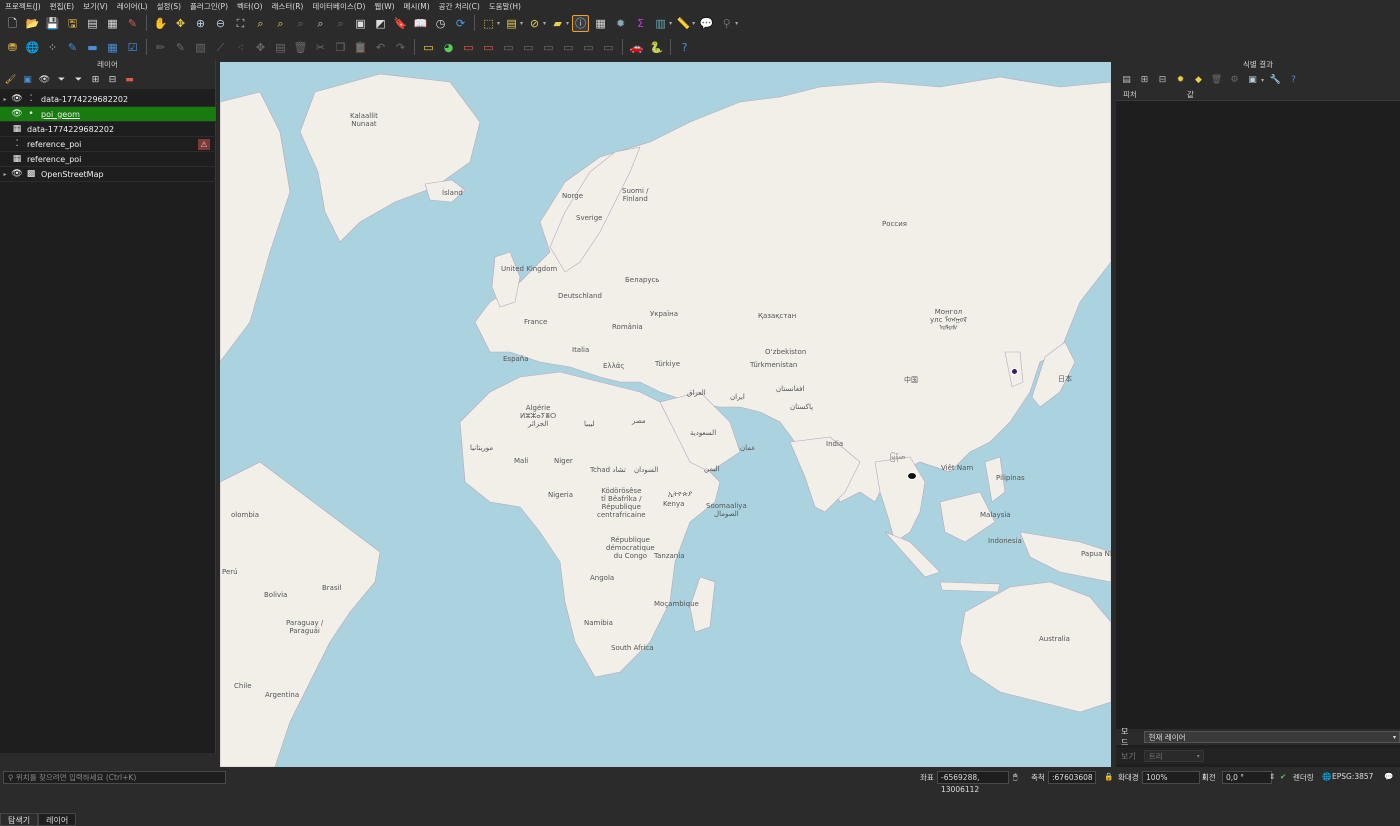  I want to click on new-map-view-icon: ▣, so click(360, 23).